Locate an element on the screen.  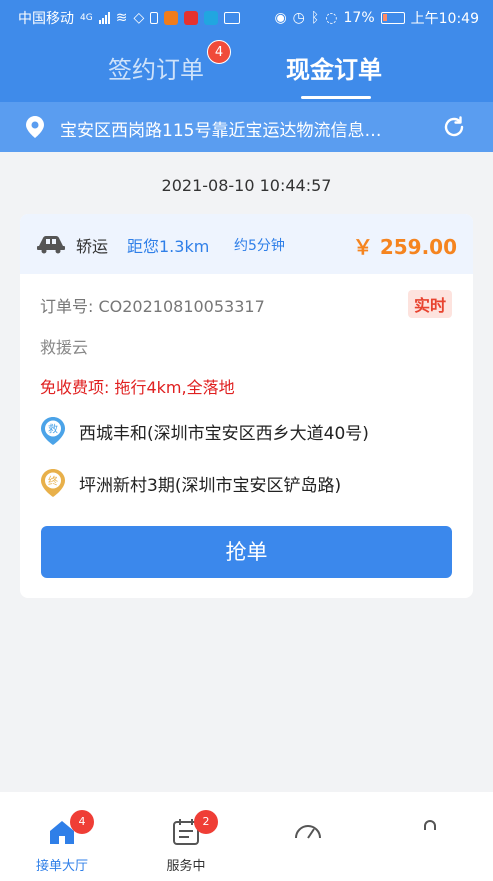
order-number: 订单号: CO20210810053317 is located at coordinates (152, 306).